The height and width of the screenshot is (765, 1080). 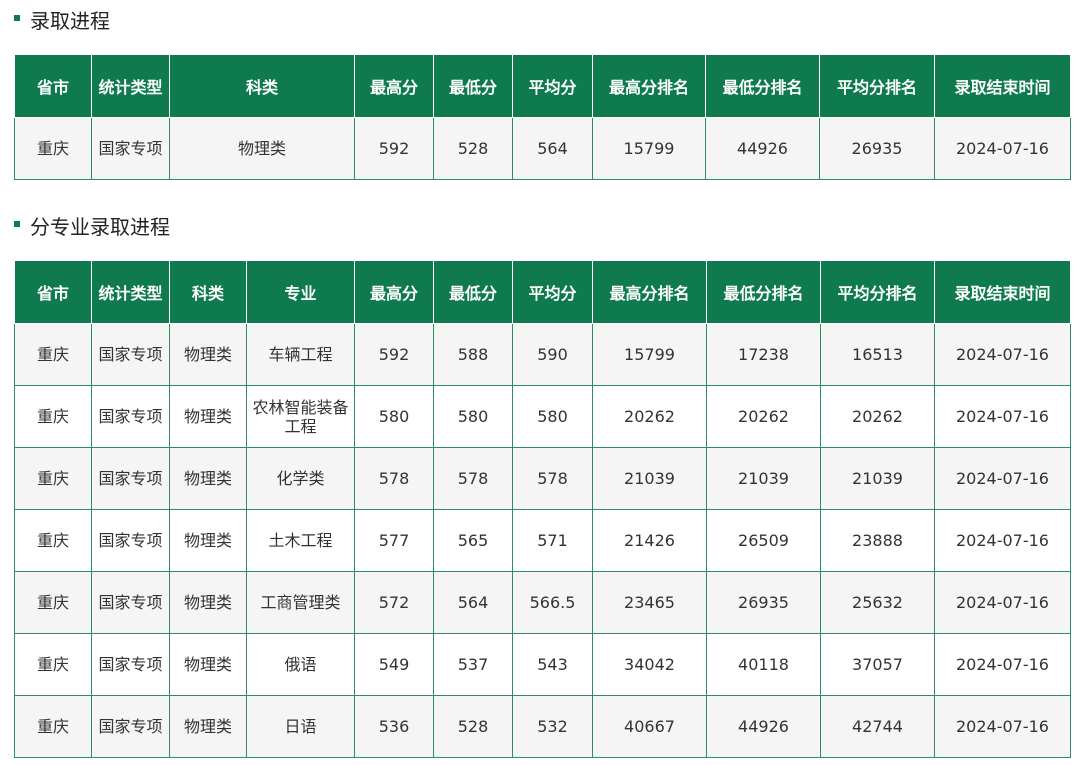 What do you see at coordinates (877, 602) in the screenshot?
I see `table-cell: 25632` at bounding box center [877, 602].